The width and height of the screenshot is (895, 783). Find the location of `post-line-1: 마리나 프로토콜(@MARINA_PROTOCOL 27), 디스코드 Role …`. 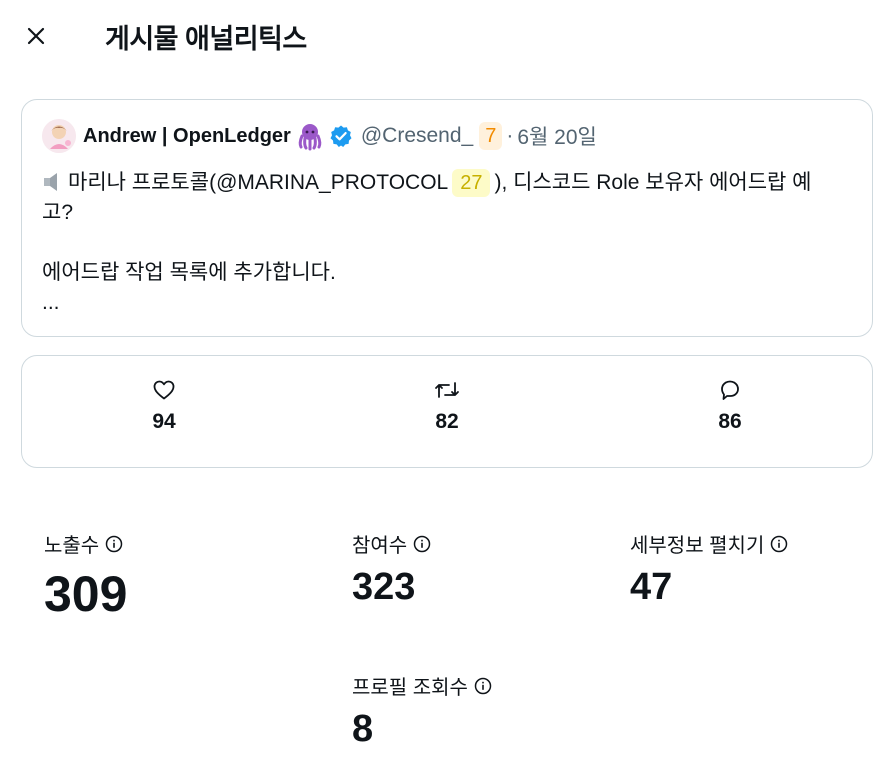

post-line-1: 마리나 프로토콜(@MARINA_PROTOCOL 27), 디스코드 Role … is located at coordinates (447, 183).